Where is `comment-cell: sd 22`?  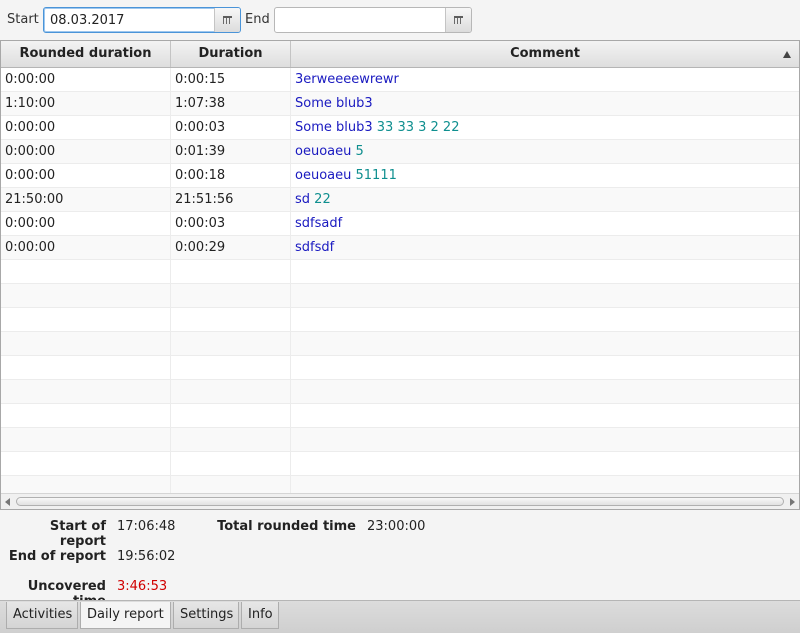 comment-cell: sd 22 is located at coordinates (545, 200).